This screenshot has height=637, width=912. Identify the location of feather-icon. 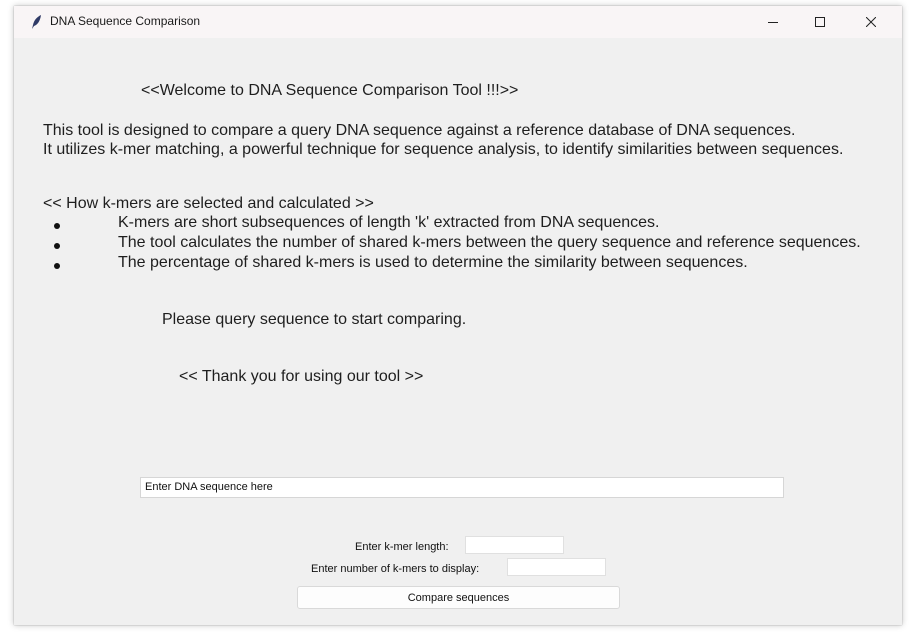
(37, 22).